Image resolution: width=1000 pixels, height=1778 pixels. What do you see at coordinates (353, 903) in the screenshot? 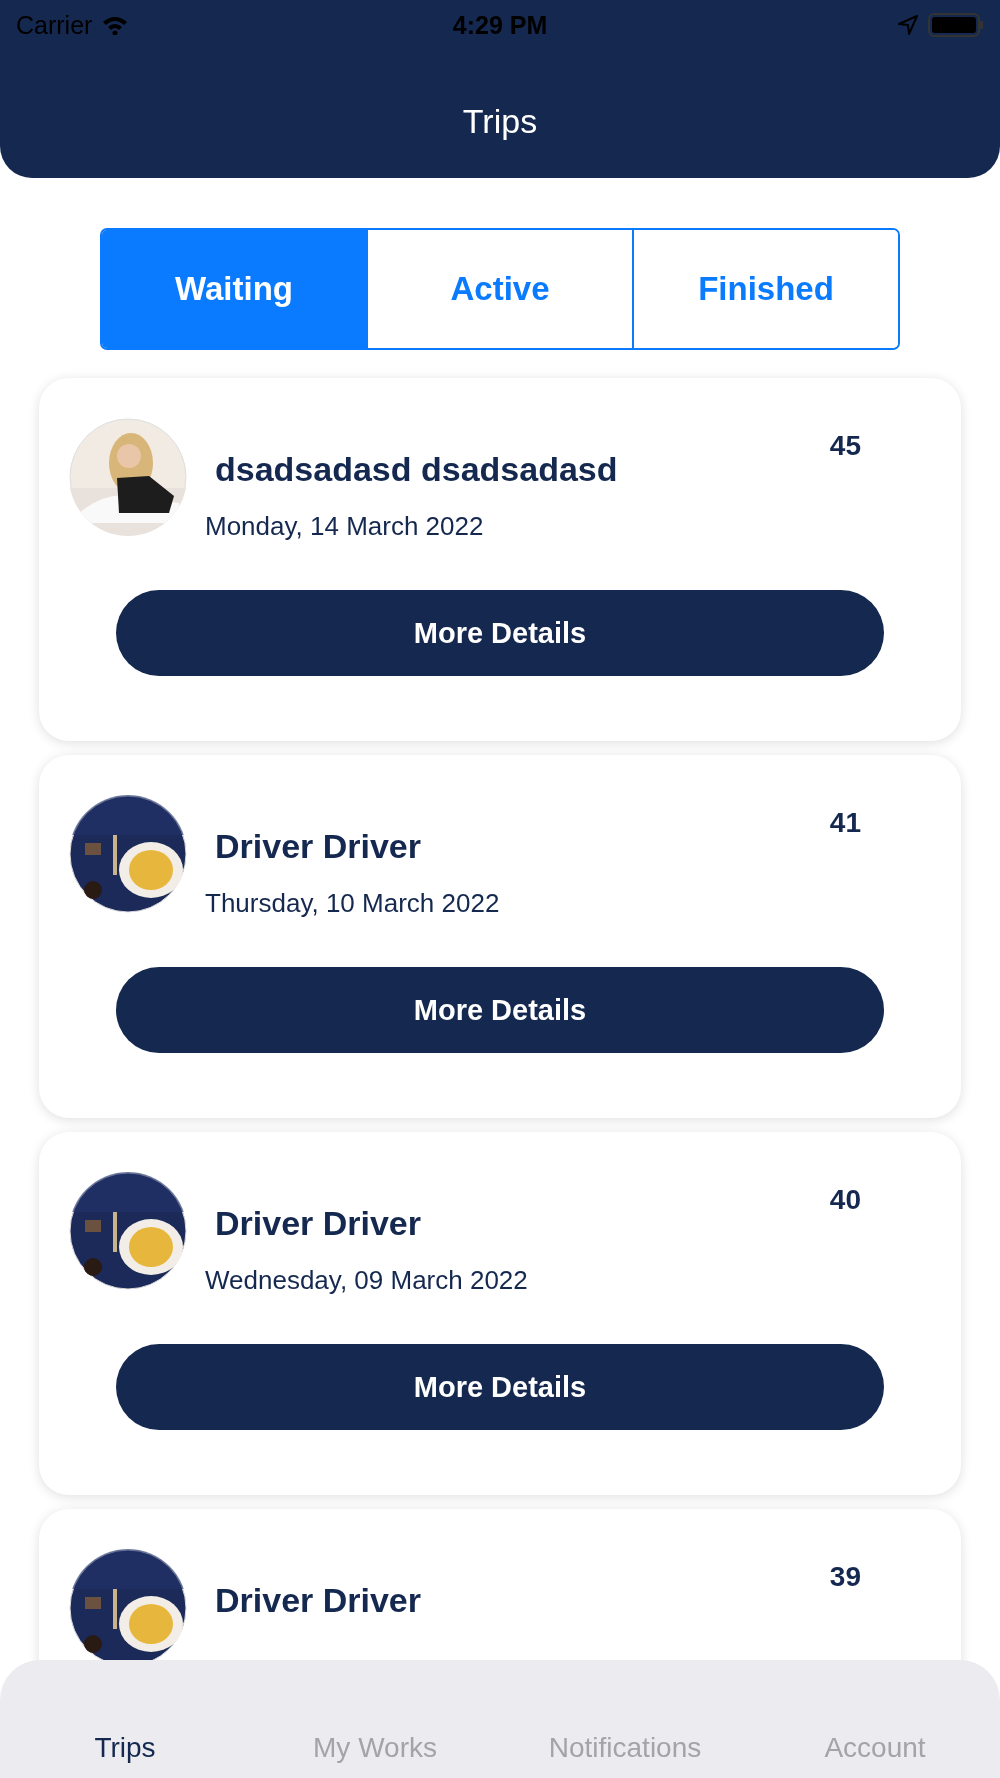
I see `trip-date: Thursday, 10 March 2022` at bounding box center [353, 903].